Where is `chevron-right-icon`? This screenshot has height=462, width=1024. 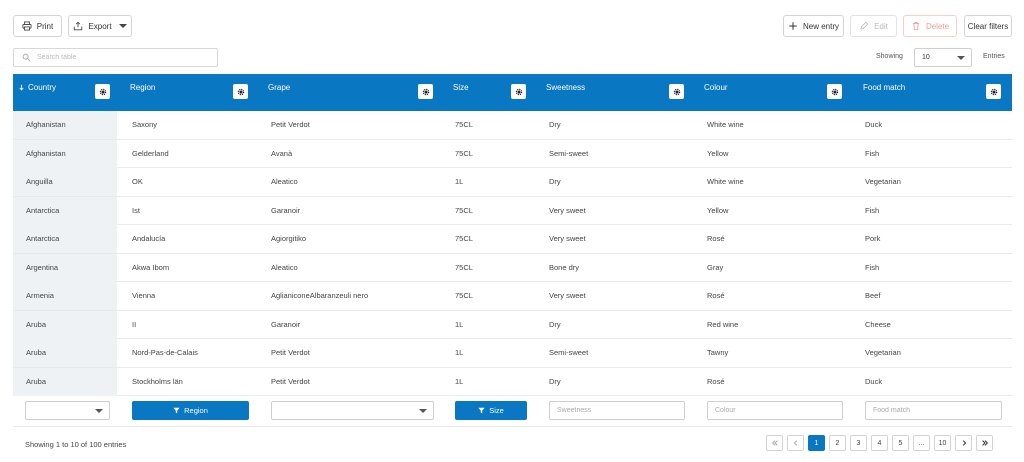 chevron-right-icon is located at coordinates (964, 443).